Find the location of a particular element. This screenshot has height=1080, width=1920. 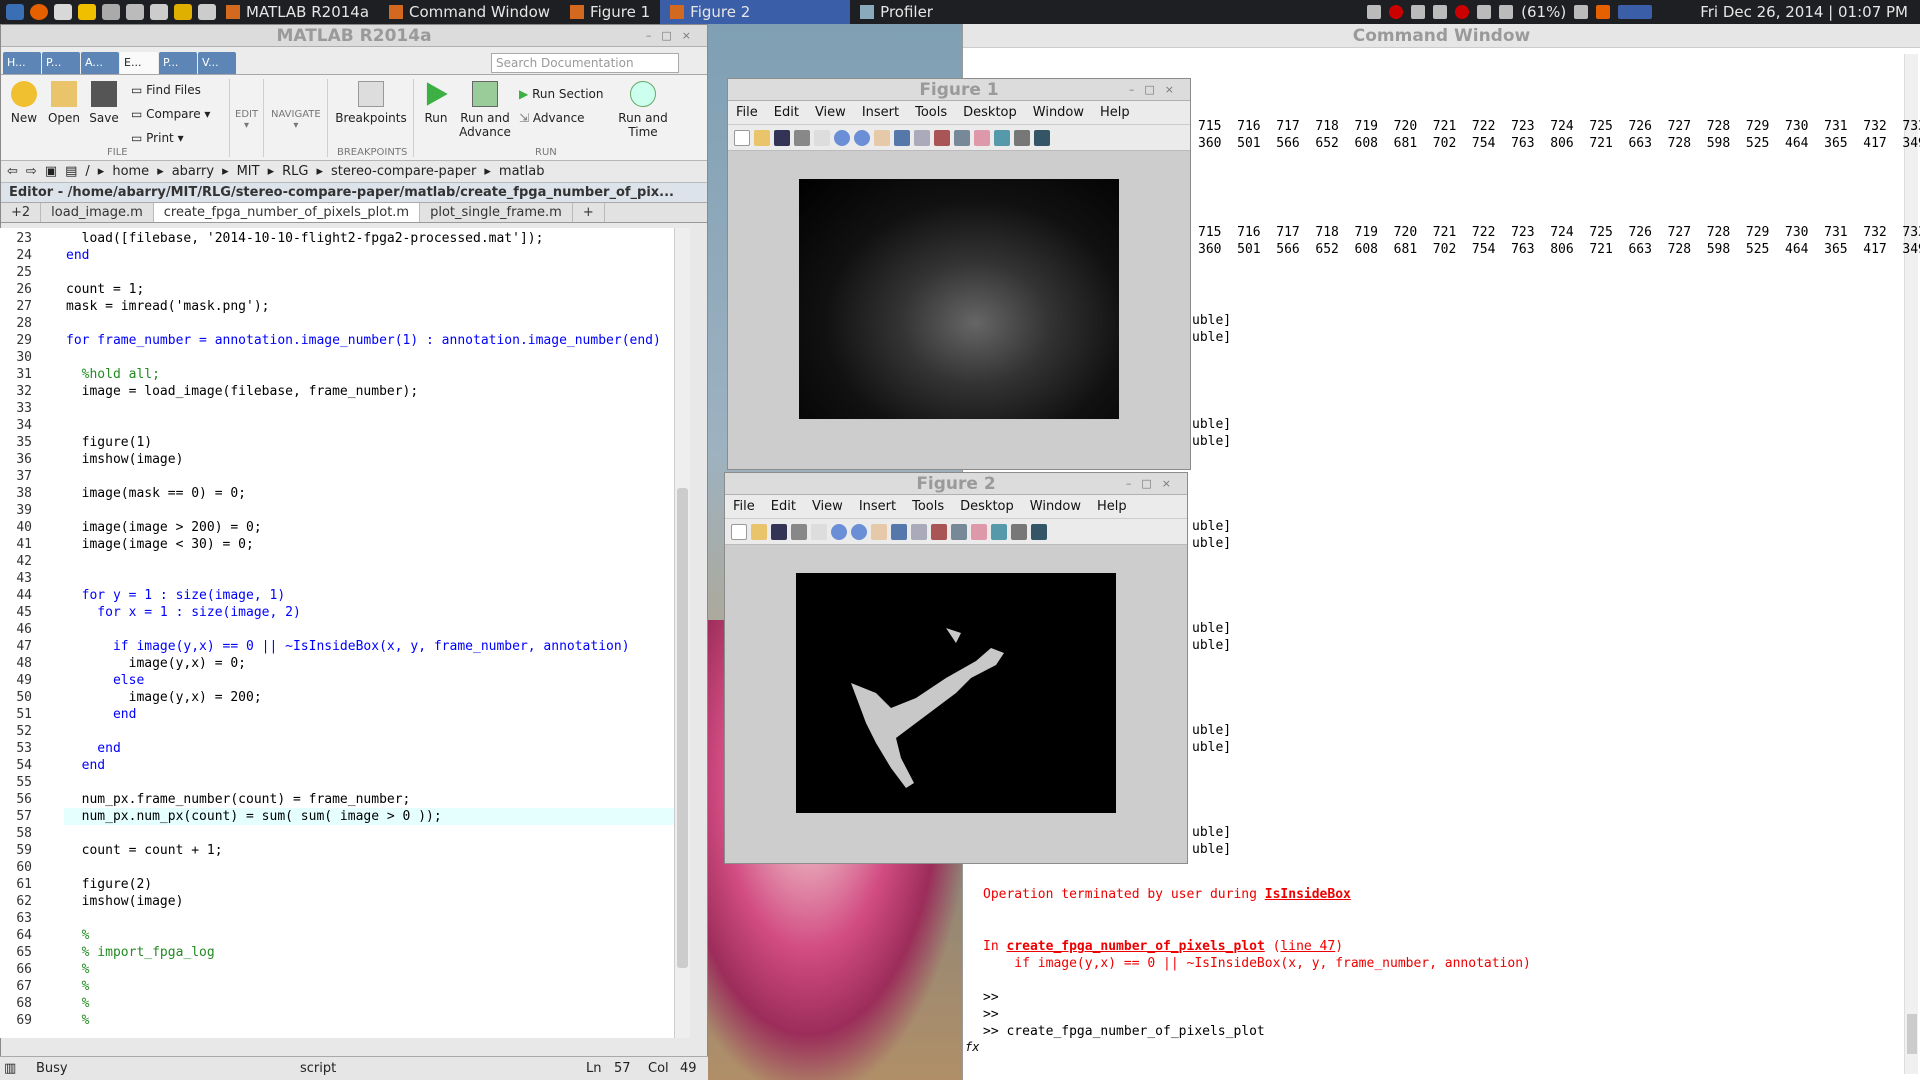

line-number: 25 is located at coordinates (18, 272).